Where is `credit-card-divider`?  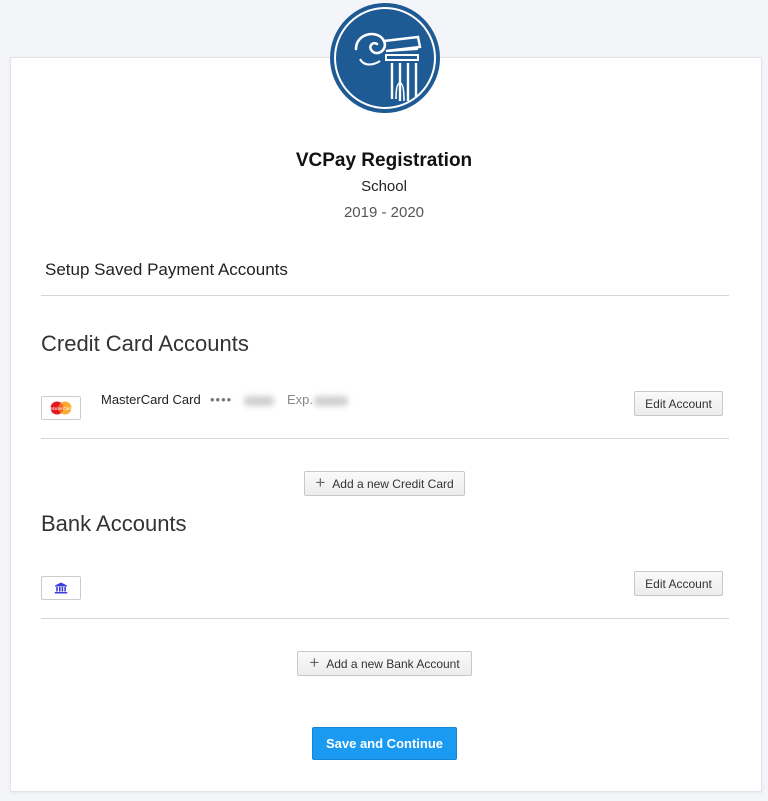
credit-card-divider is located at coordinates (385, 438).